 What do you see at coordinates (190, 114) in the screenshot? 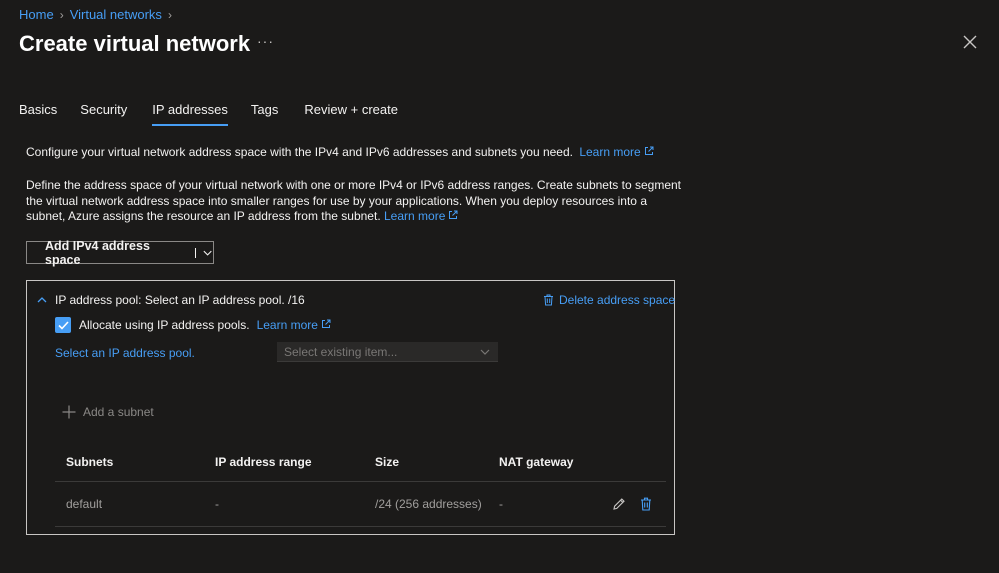
I see `tab-ip-addresses: IP addresses` at bounding box center [190, 114].